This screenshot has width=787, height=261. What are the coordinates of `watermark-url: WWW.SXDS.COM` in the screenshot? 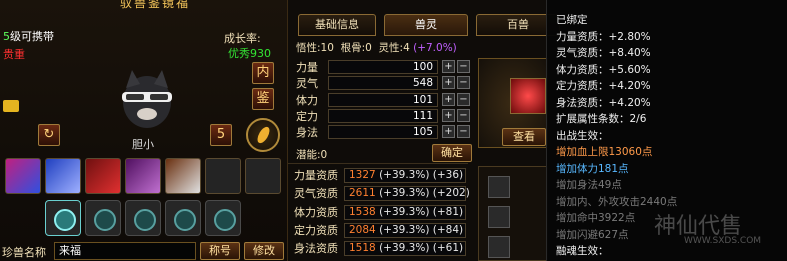 It's located at (723, 241).